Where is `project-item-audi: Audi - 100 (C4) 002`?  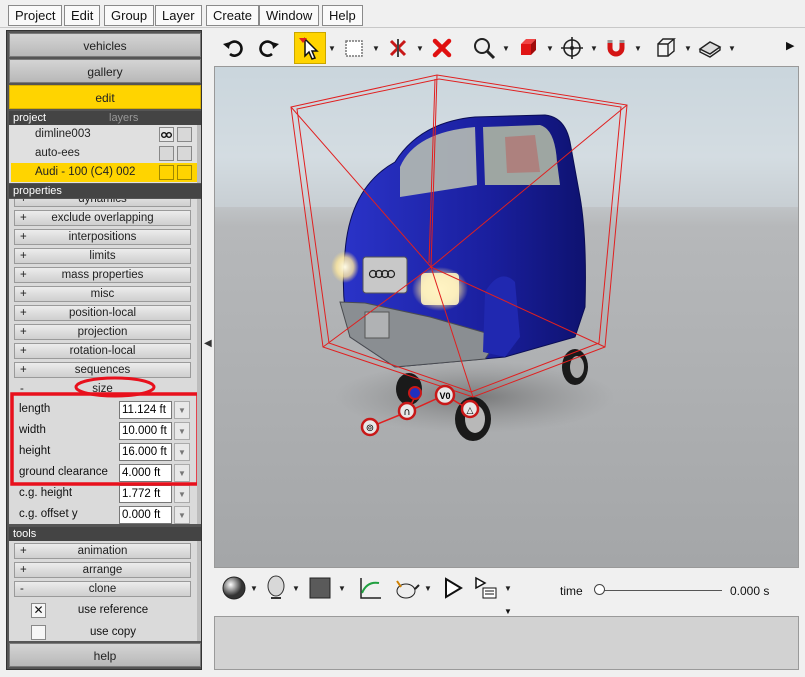 project-item-audi: Audi - 100 (C4) 002 is located at coordinates (104, 172).